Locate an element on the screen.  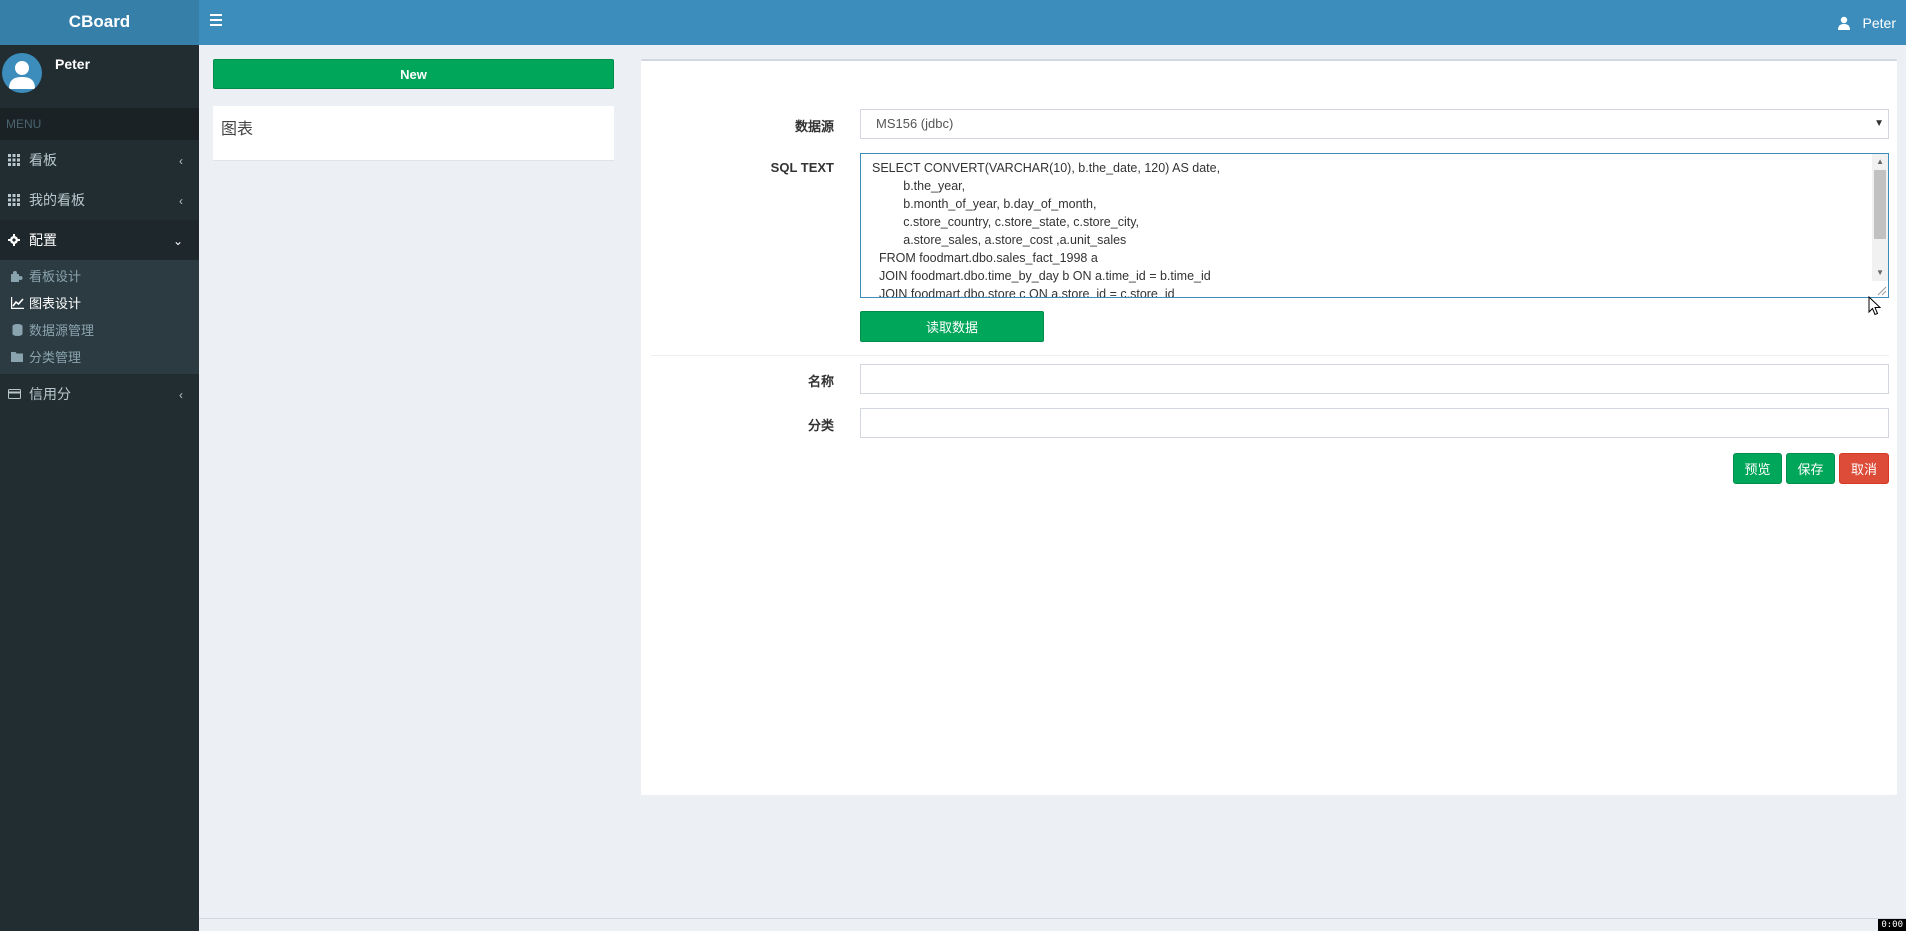
sidebar-subitem-label: 图表设计 is located at coordinates (55, 303).